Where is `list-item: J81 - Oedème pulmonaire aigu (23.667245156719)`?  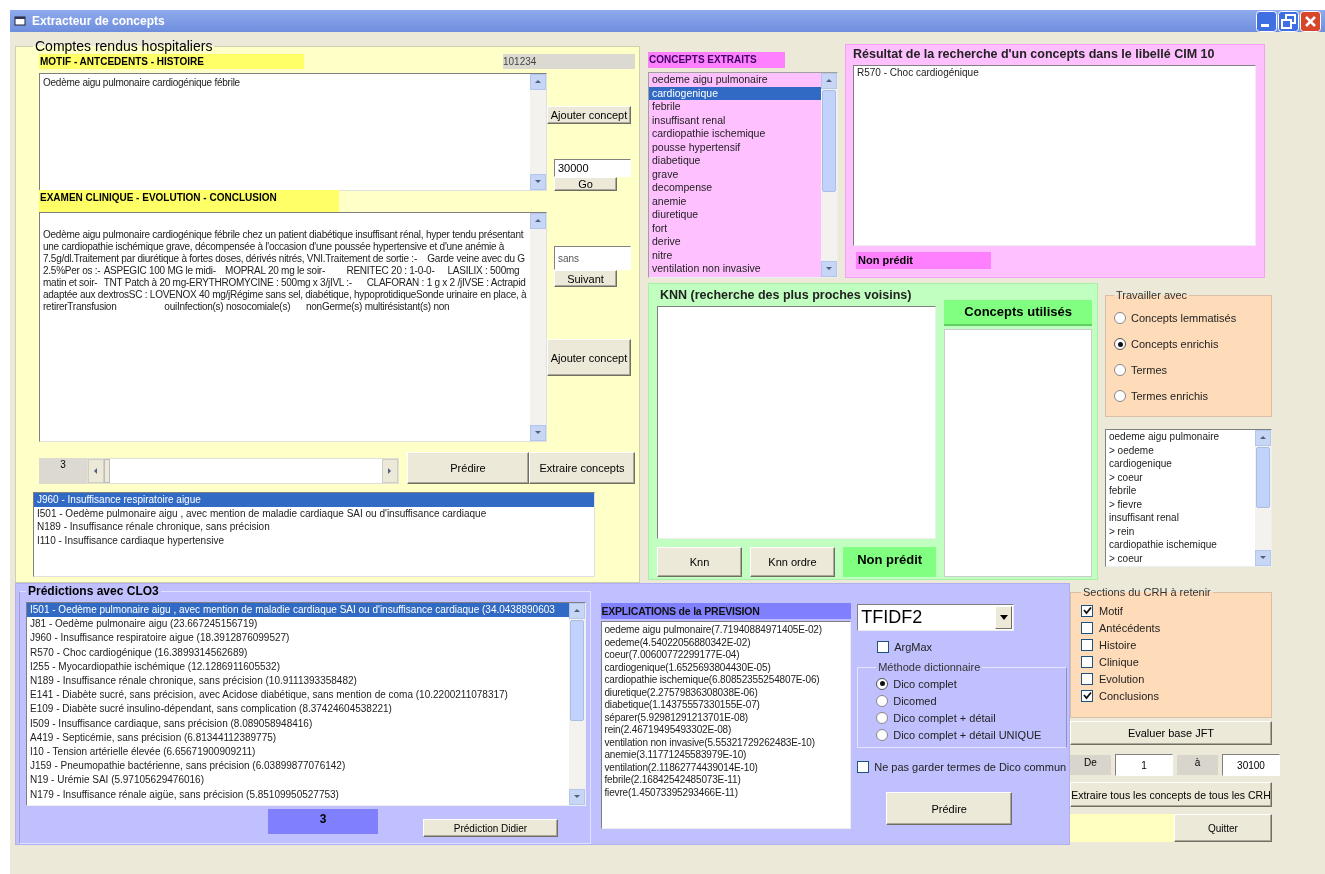
list-item: J81 - Oedème pulmonaire aigu (23.667245156719) is located at coordinates (298, 624).